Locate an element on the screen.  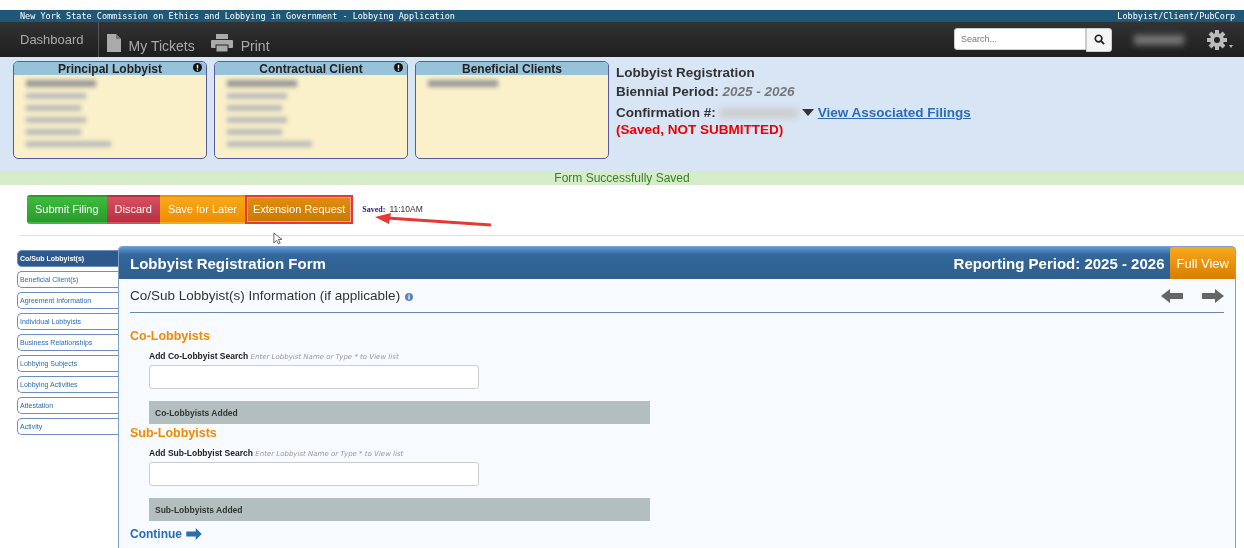
redacted-username is located at coordinates (1159, 39).